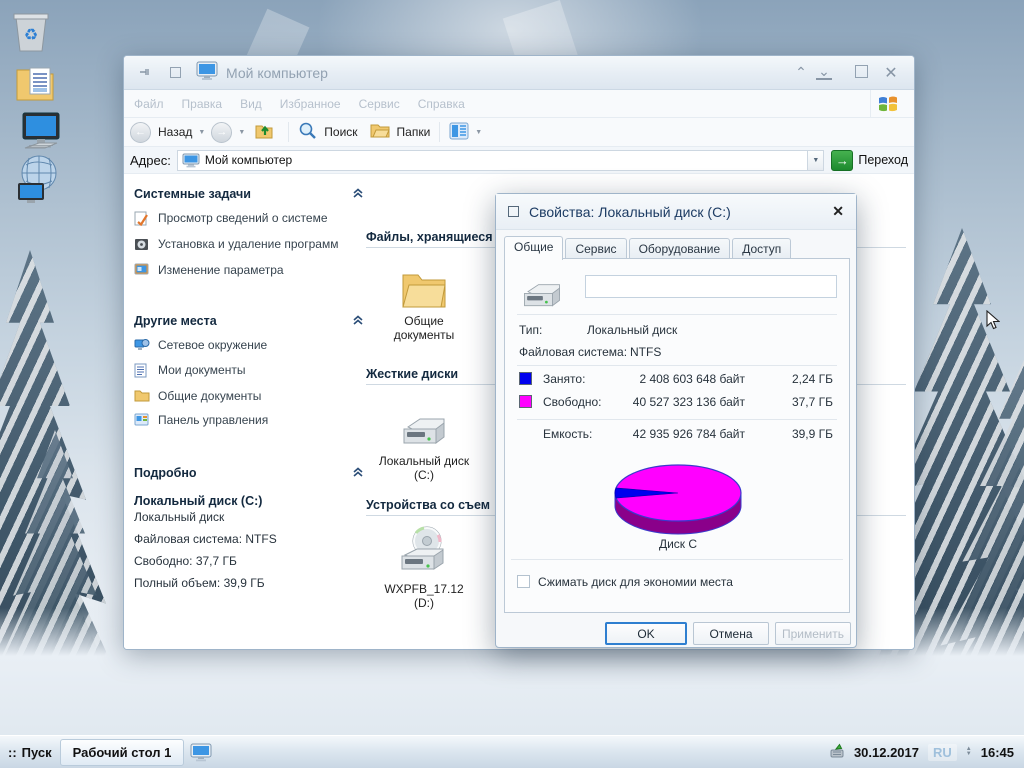 The image size is (1024, 768). I want to click on up-button, so click(265, 132).